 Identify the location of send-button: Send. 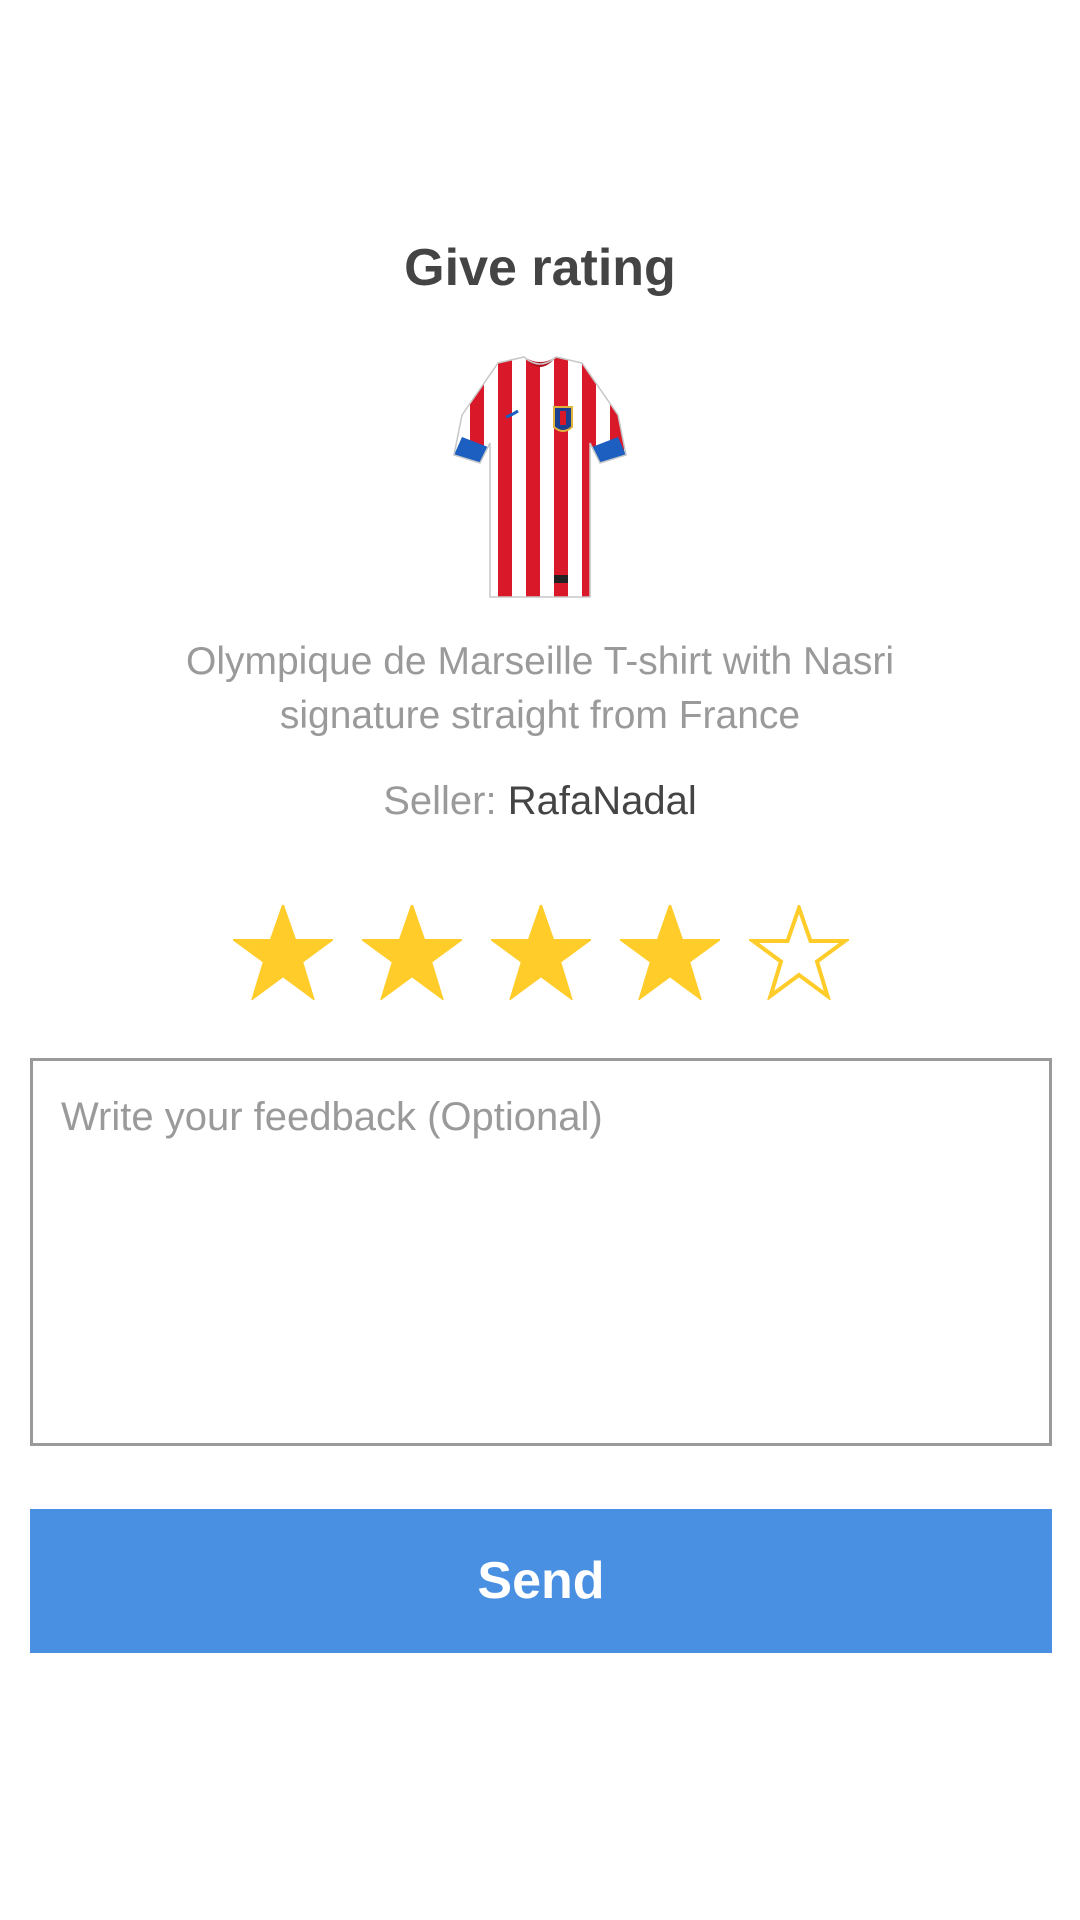
(541, 1581).